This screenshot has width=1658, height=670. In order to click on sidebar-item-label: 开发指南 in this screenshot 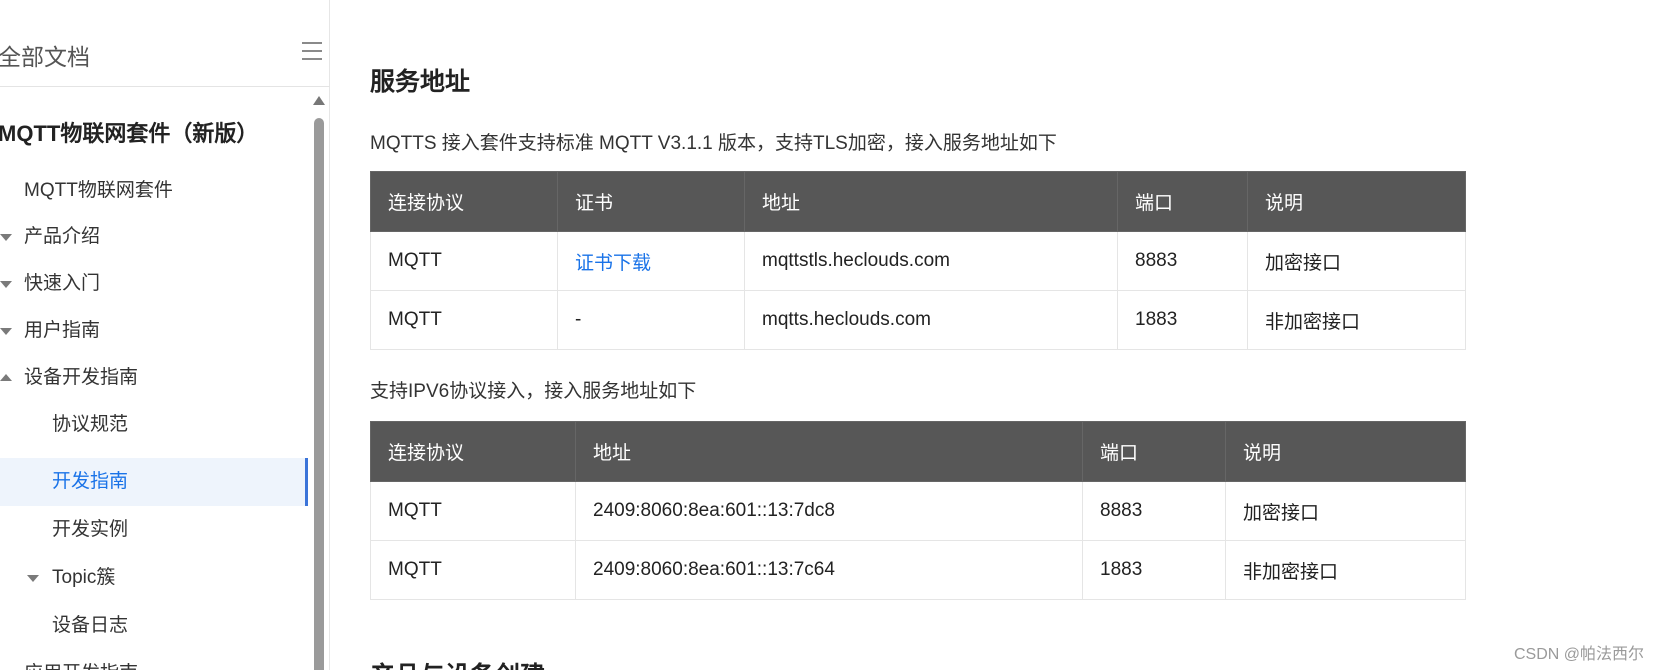, I will do `click(90, 481)`.